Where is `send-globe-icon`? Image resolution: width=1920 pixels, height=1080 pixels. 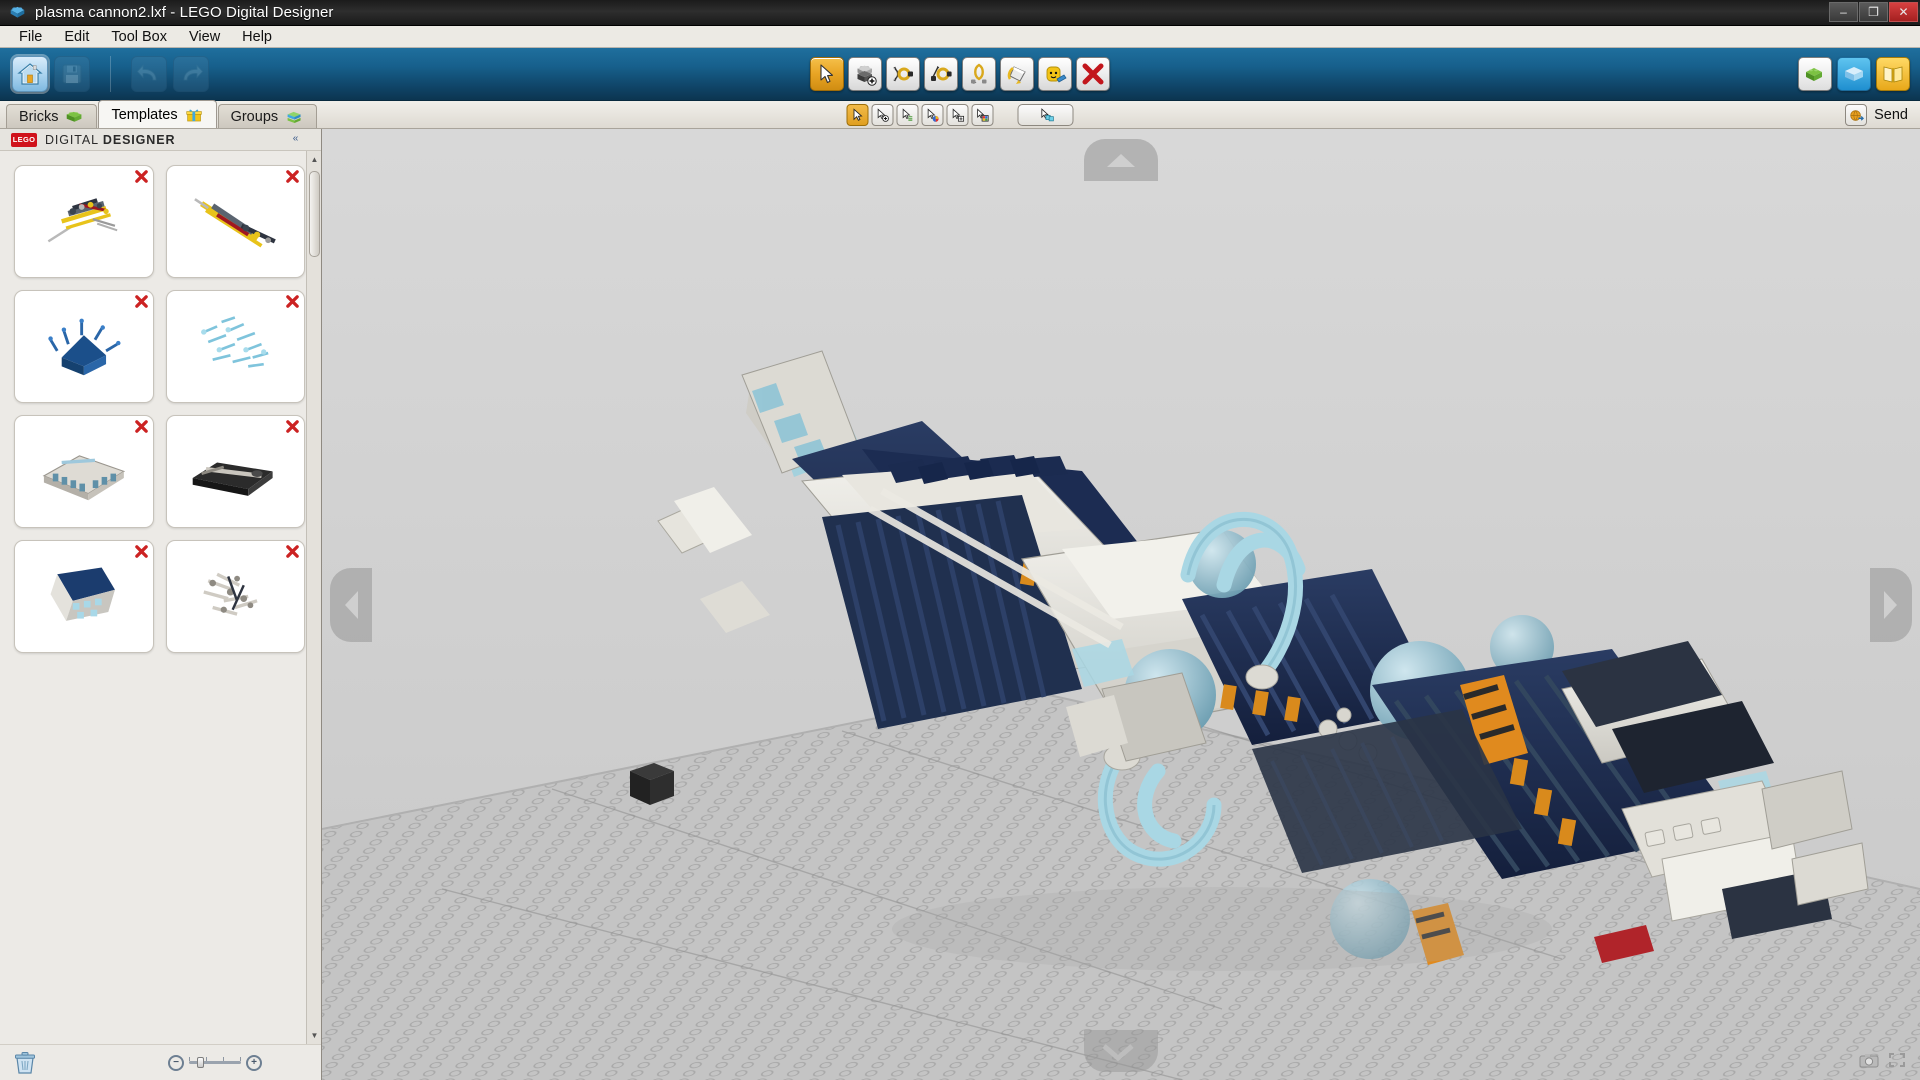 send-globe-icon is located at coordinates (1856, 115).